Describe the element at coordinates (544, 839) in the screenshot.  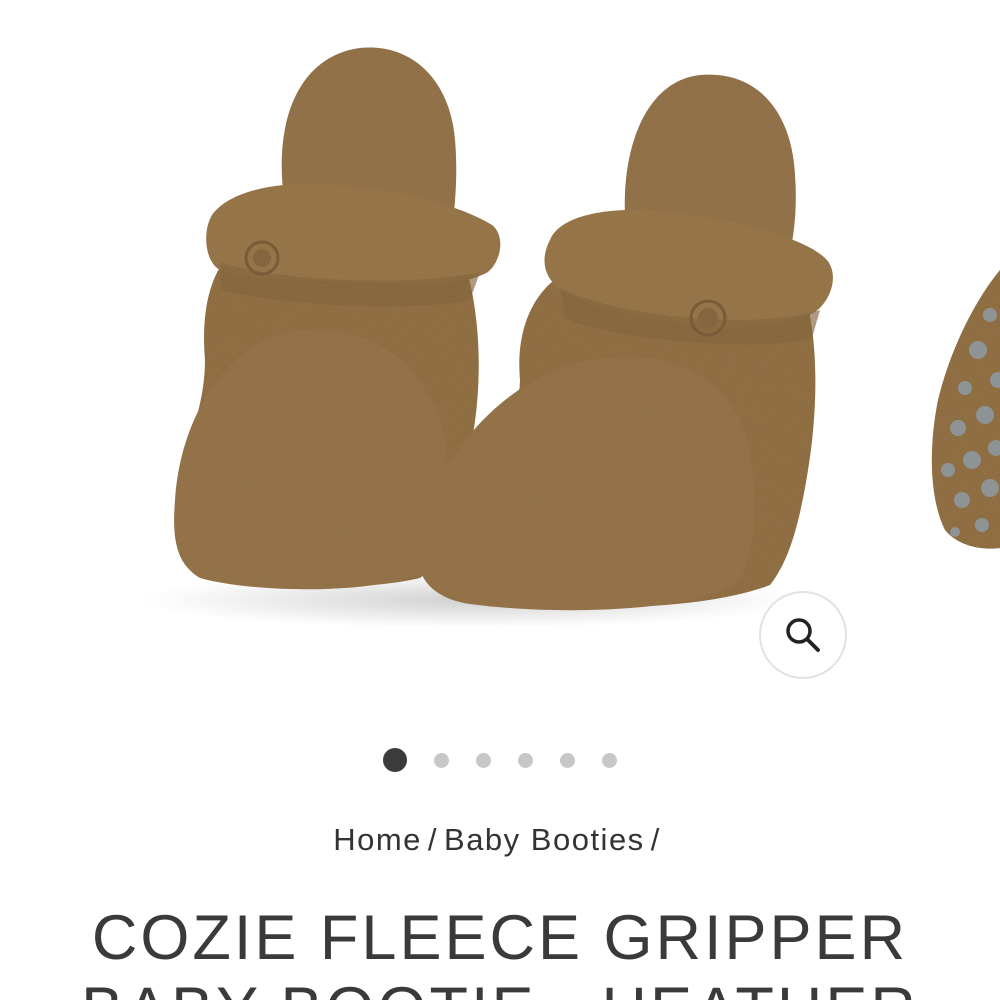
I see `breadcrumb-category-link: Baby Booties` at that location.